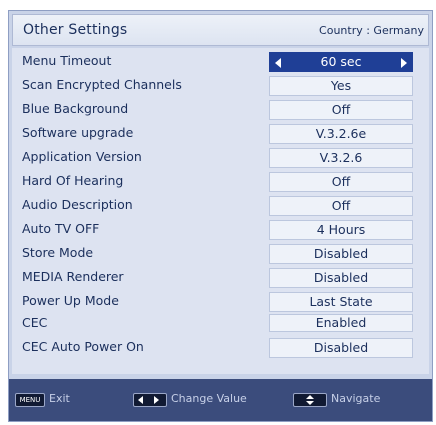 This screenshot has height=425, width=436. Describe the element at coordinates (75, 108) in the screenshot. I see `setting-label: Blue Background` at that location.